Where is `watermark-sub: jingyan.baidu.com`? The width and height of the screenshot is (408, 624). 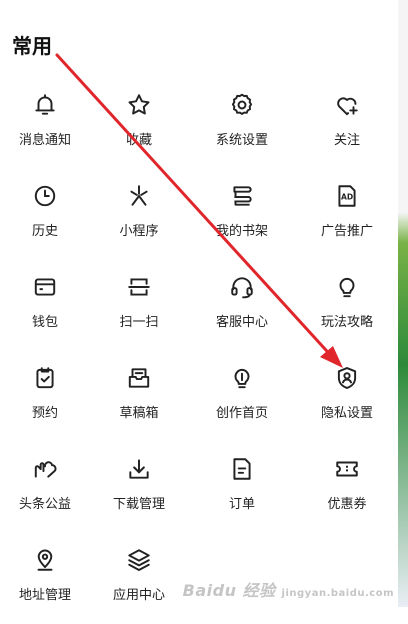
watermark-sub: jingyan.baidu.com is located at coordinates (337, 593).